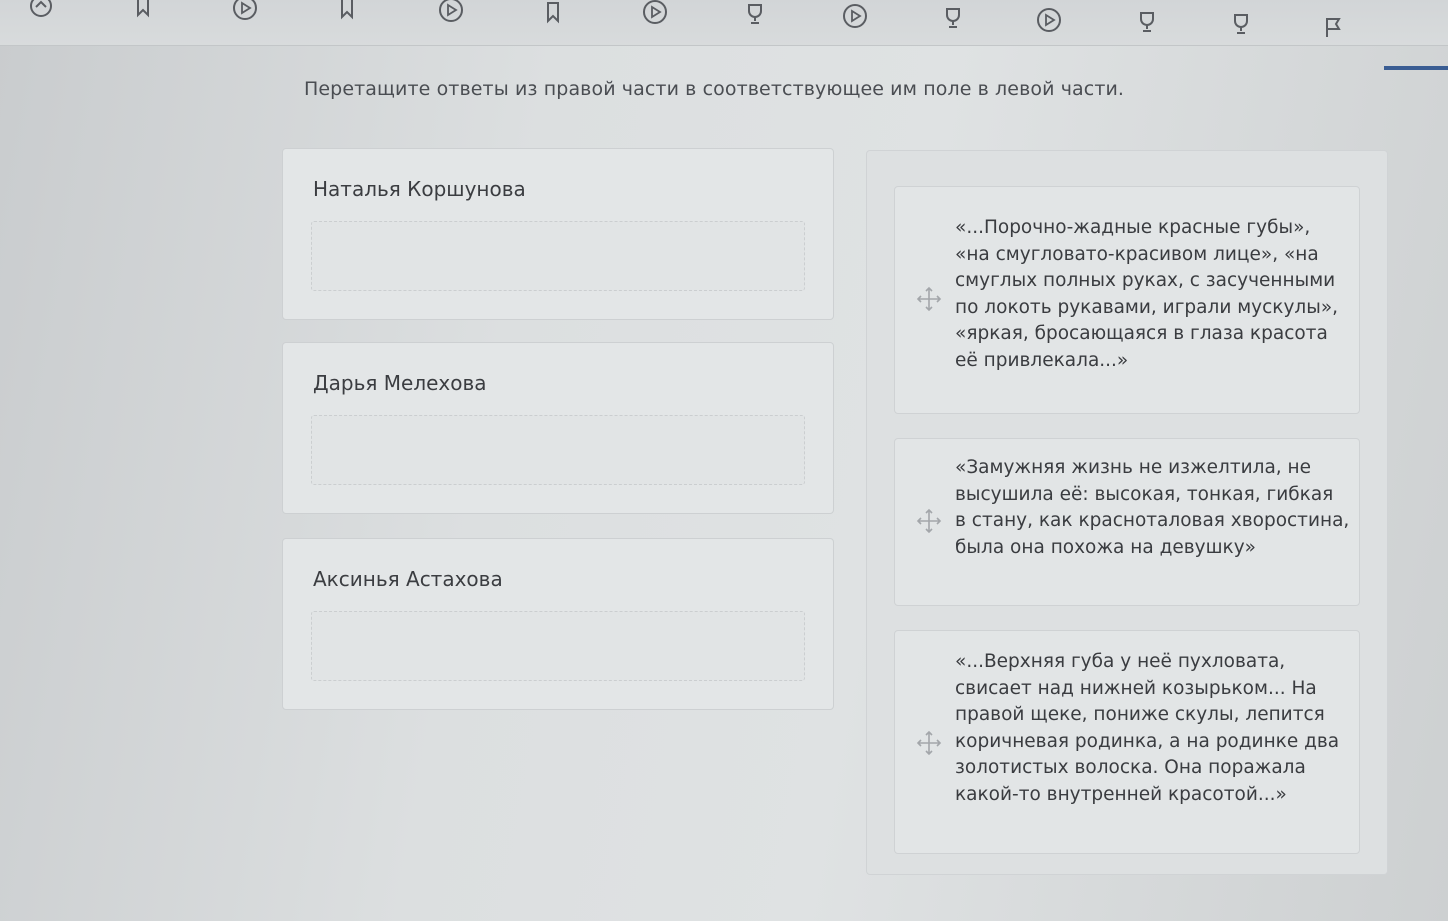 This screenshot has width=1448, height=921. Describe the element at coordinates (400, 383) in the screenshot. I see `target-label: Дарья Мелехова` at that location.